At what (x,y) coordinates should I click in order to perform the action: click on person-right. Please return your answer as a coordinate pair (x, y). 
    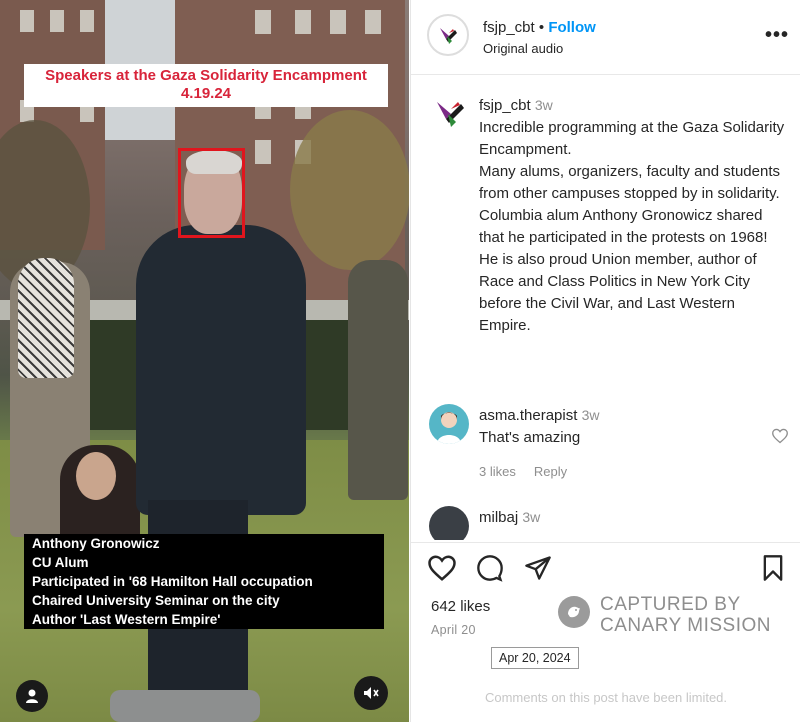
    Looking at the image, I should click on (378, 380).